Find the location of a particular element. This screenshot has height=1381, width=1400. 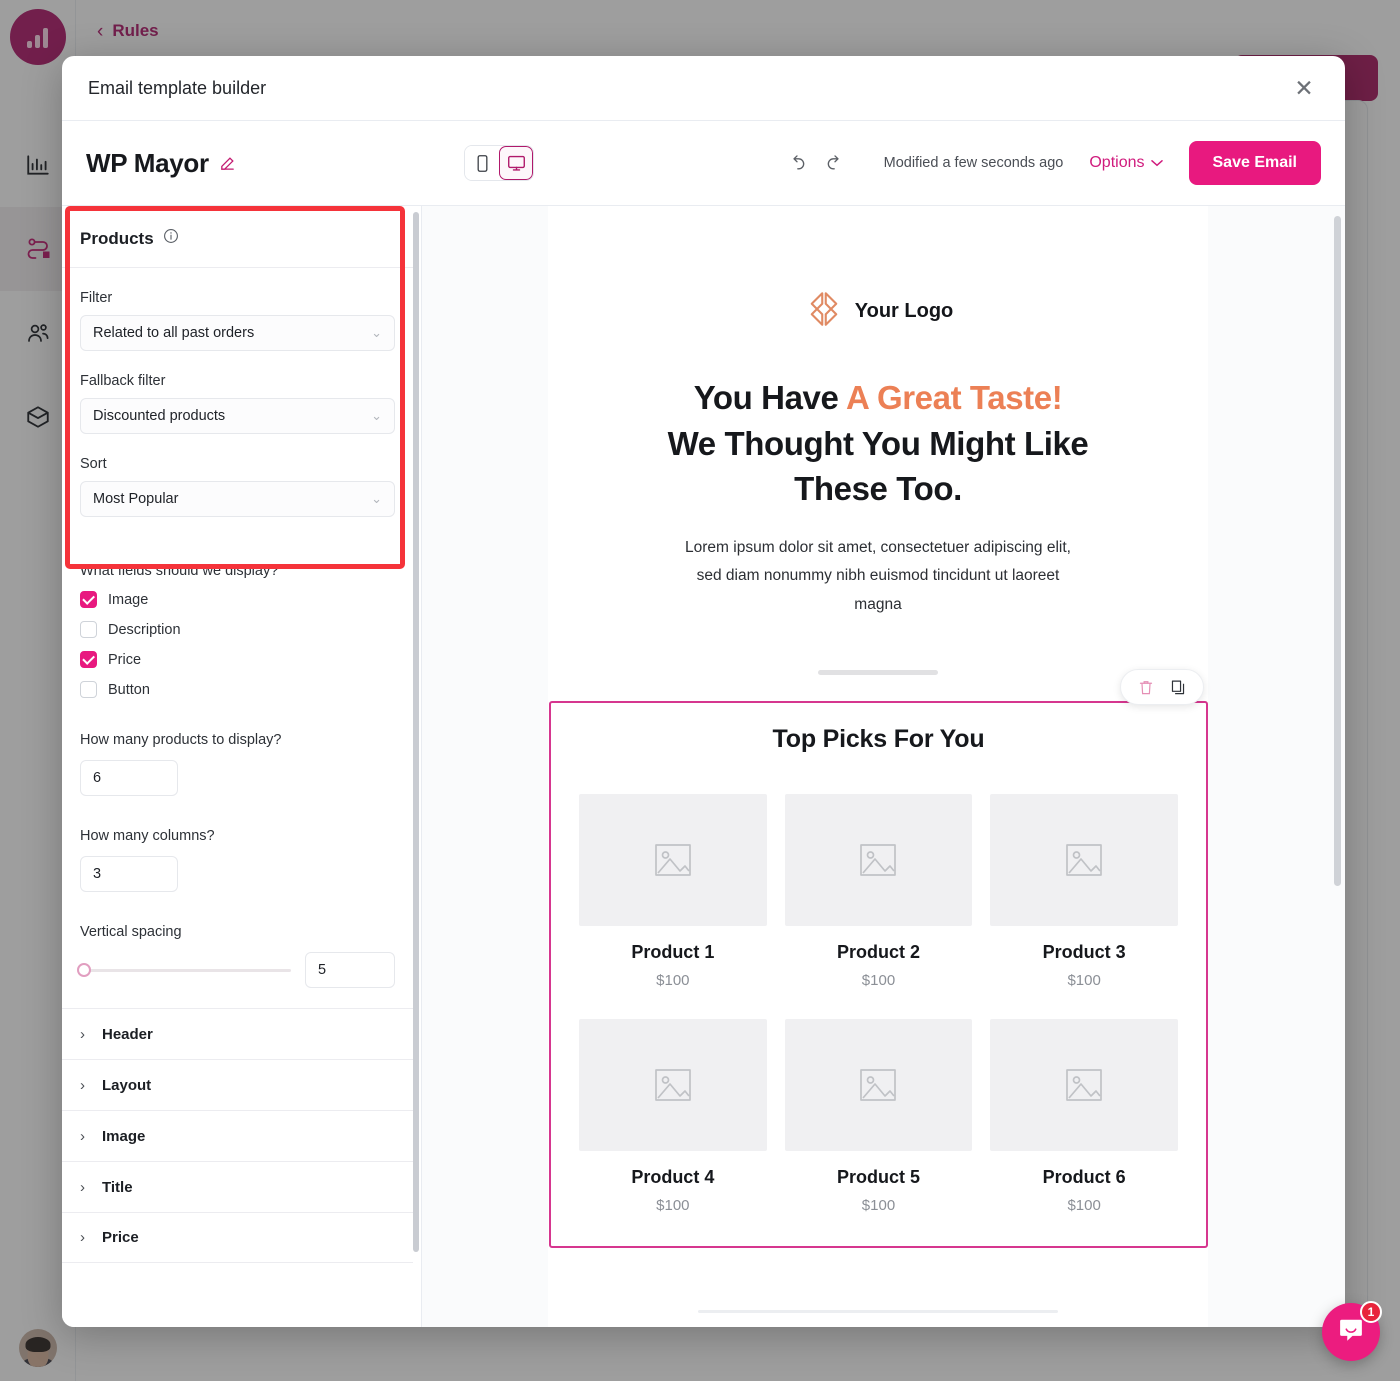

fallback-filter-field: Fallback filter Discounted products ⌄ is located at coordinates (237, 403).